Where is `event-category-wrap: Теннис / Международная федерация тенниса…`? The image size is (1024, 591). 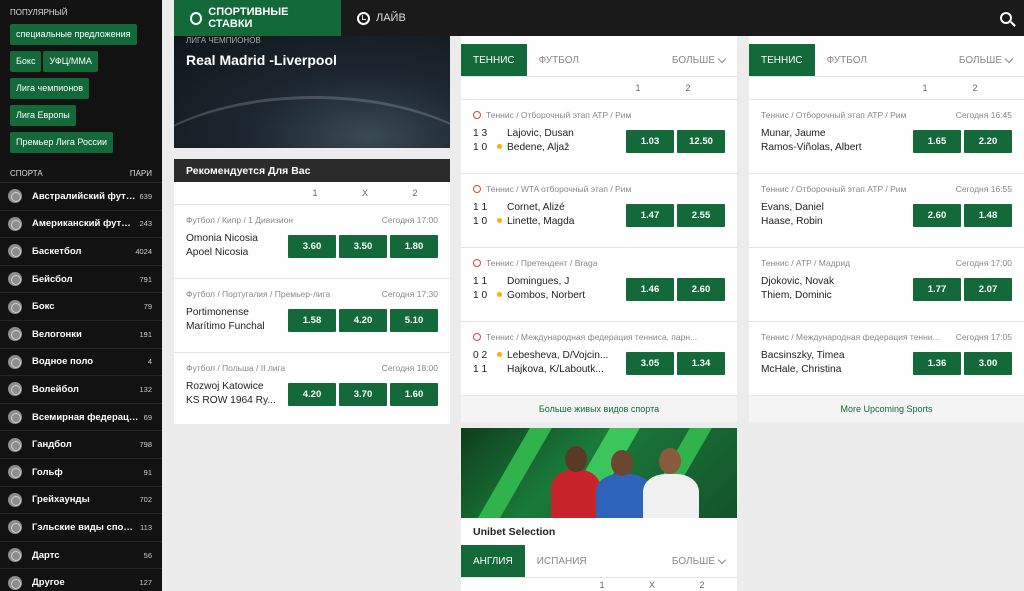
event-category-wrap: Теннис / Международная федерация тенниса… is located at coordinates (585, 337).